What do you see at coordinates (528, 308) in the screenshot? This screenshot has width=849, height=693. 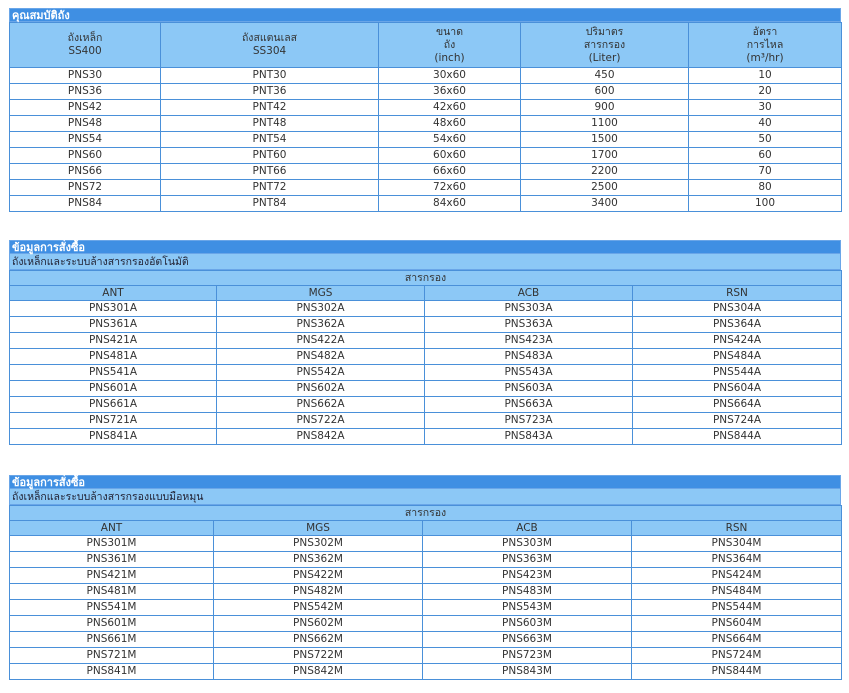 I see `table-cell: PNS303A` at bounding box center [528, 308].